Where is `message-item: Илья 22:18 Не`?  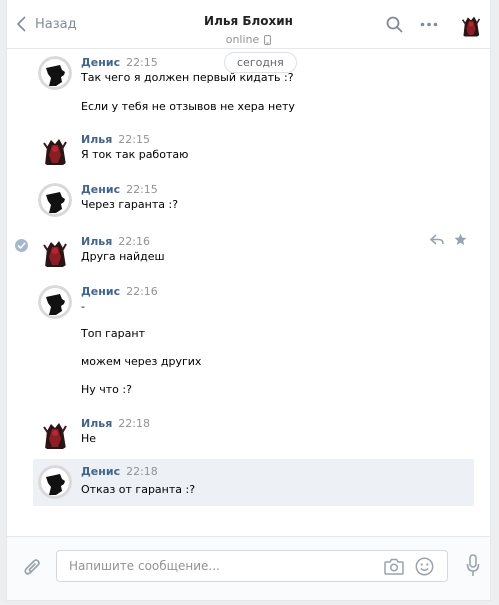
message-item: Илья 22:18 Не is located at coordinates (253, 433).